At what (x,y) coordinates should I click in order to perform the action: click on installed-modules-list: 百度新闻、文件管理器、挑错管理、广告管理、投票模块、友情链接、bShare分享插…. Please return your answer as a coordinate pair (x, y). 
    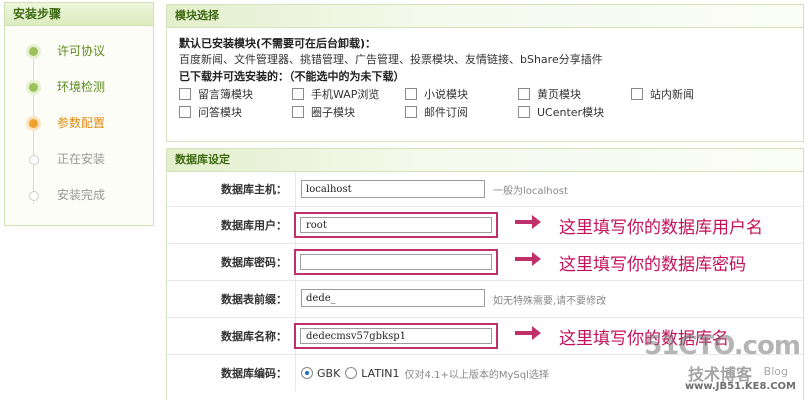
    Looking at the image, I should click on (391, 59).